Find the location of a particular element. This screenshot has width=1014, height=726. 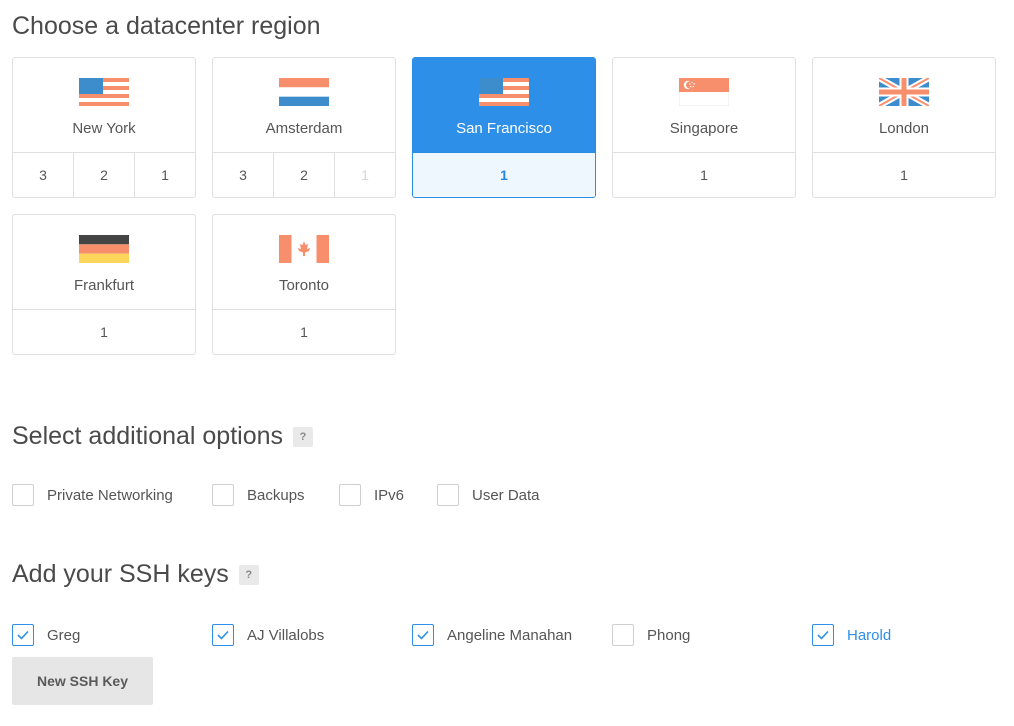

ssh-key-angeline-manahan: Angeline Manahan is located at coordinates (492, 635).